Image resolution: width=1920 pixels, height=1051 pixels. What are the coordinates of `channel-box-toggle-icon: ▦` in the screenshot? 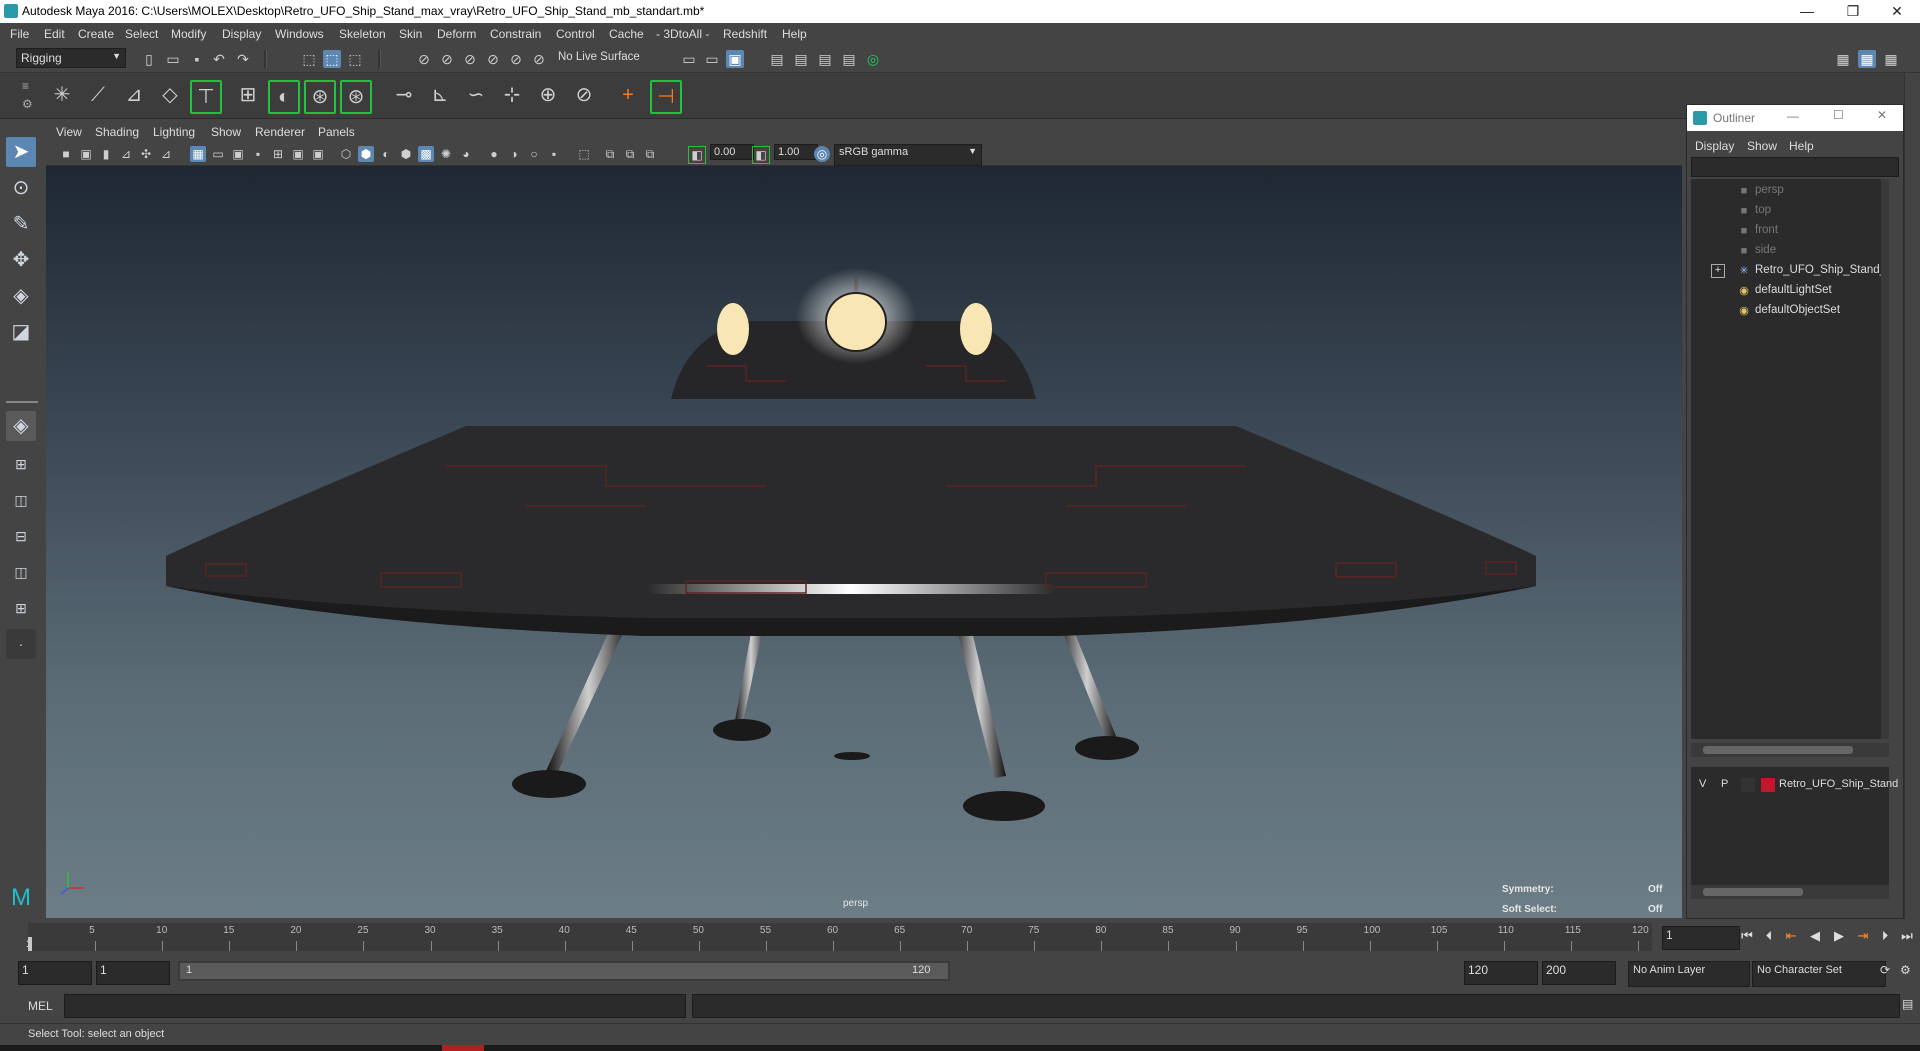 It's located at (1867, 59).